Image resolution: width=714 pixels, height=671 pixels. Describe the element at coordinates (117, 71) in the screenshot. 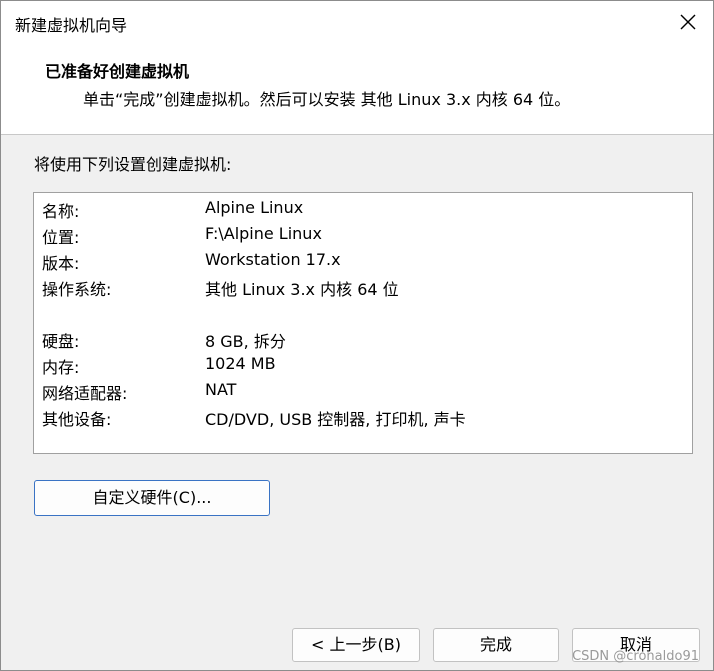

I see `header-title: 已准备好创建虚拟机` at that location.